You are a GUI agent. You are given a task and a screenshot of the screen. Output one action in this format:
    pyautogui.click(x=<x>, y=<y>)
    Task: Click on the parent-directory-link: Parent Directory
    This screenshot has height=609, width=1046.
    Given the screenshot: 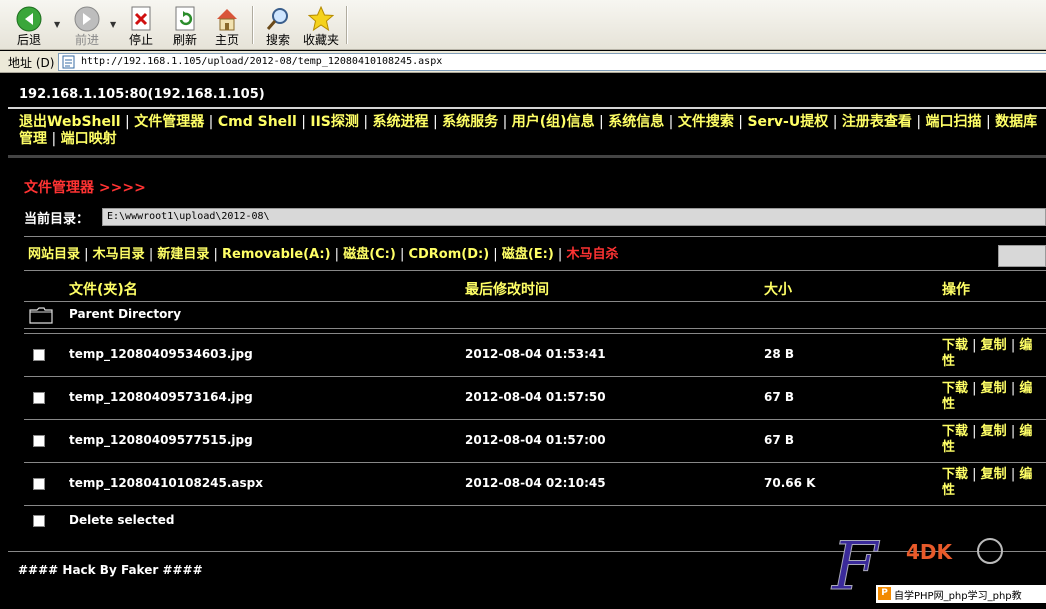 What is the action you would take?
    pyautogui.click(x=125, y=314)
    